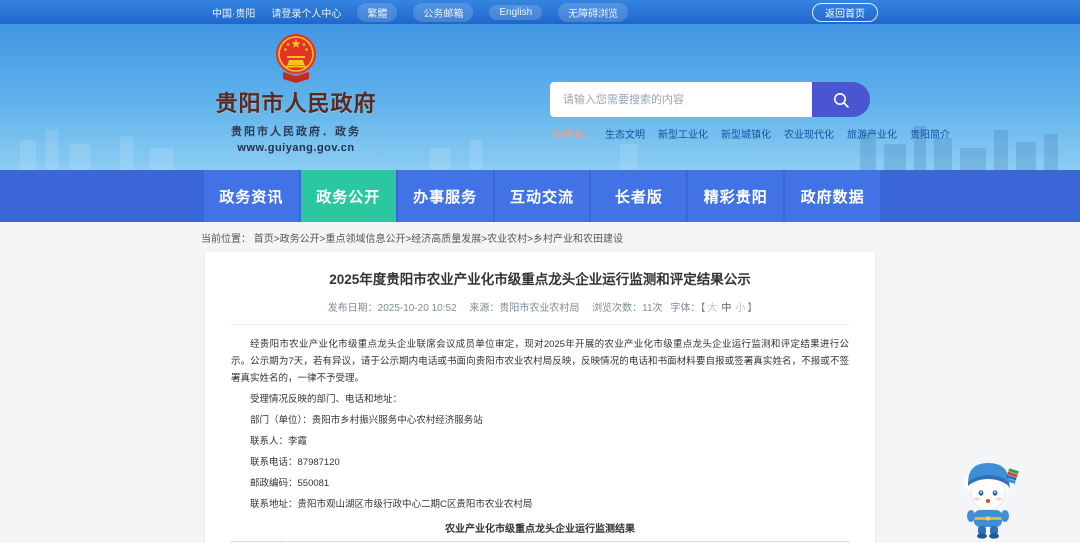 The width and height of the screenshot is (1080, 543). What do you see at coordinates (593, 12) in the screenshot?
I see `topbar-accessibility-link: 无障碍浏览` at bounding box center [593, 12].